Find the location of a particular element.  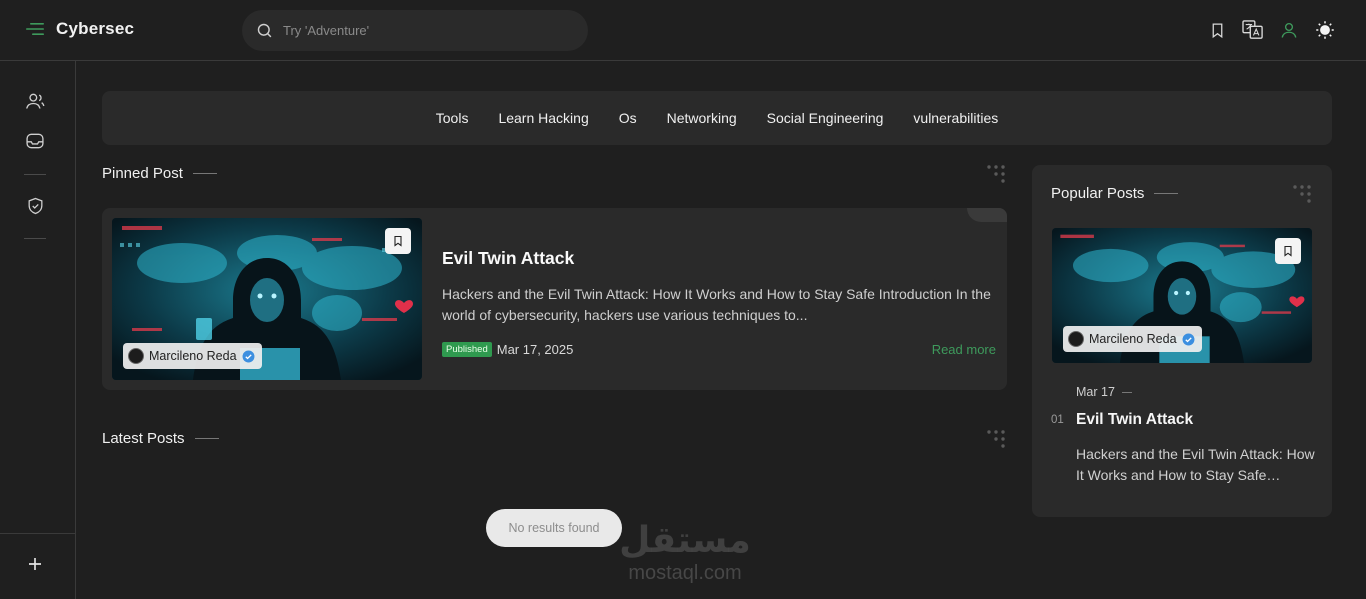

brand: Cybersec is located at coordinates (80, 29).